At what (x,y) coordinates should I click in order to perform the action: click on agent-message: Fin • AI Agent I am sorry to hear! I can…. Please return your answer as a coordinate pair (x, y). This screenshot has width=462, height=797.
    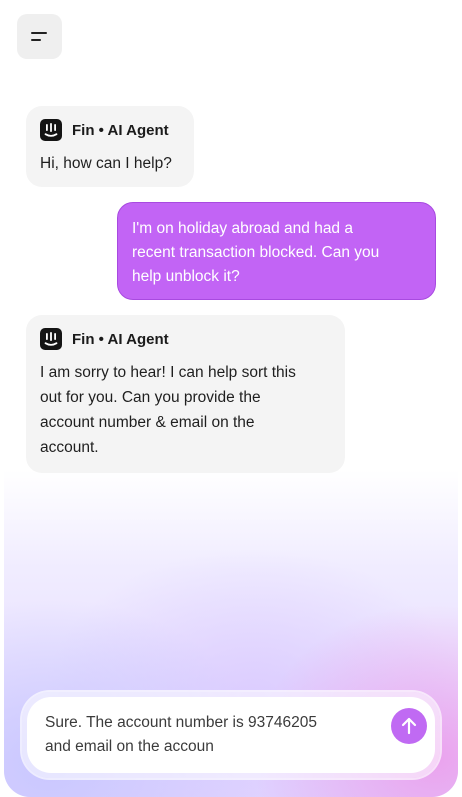
    Looking at the image, I should click on (185, 394).